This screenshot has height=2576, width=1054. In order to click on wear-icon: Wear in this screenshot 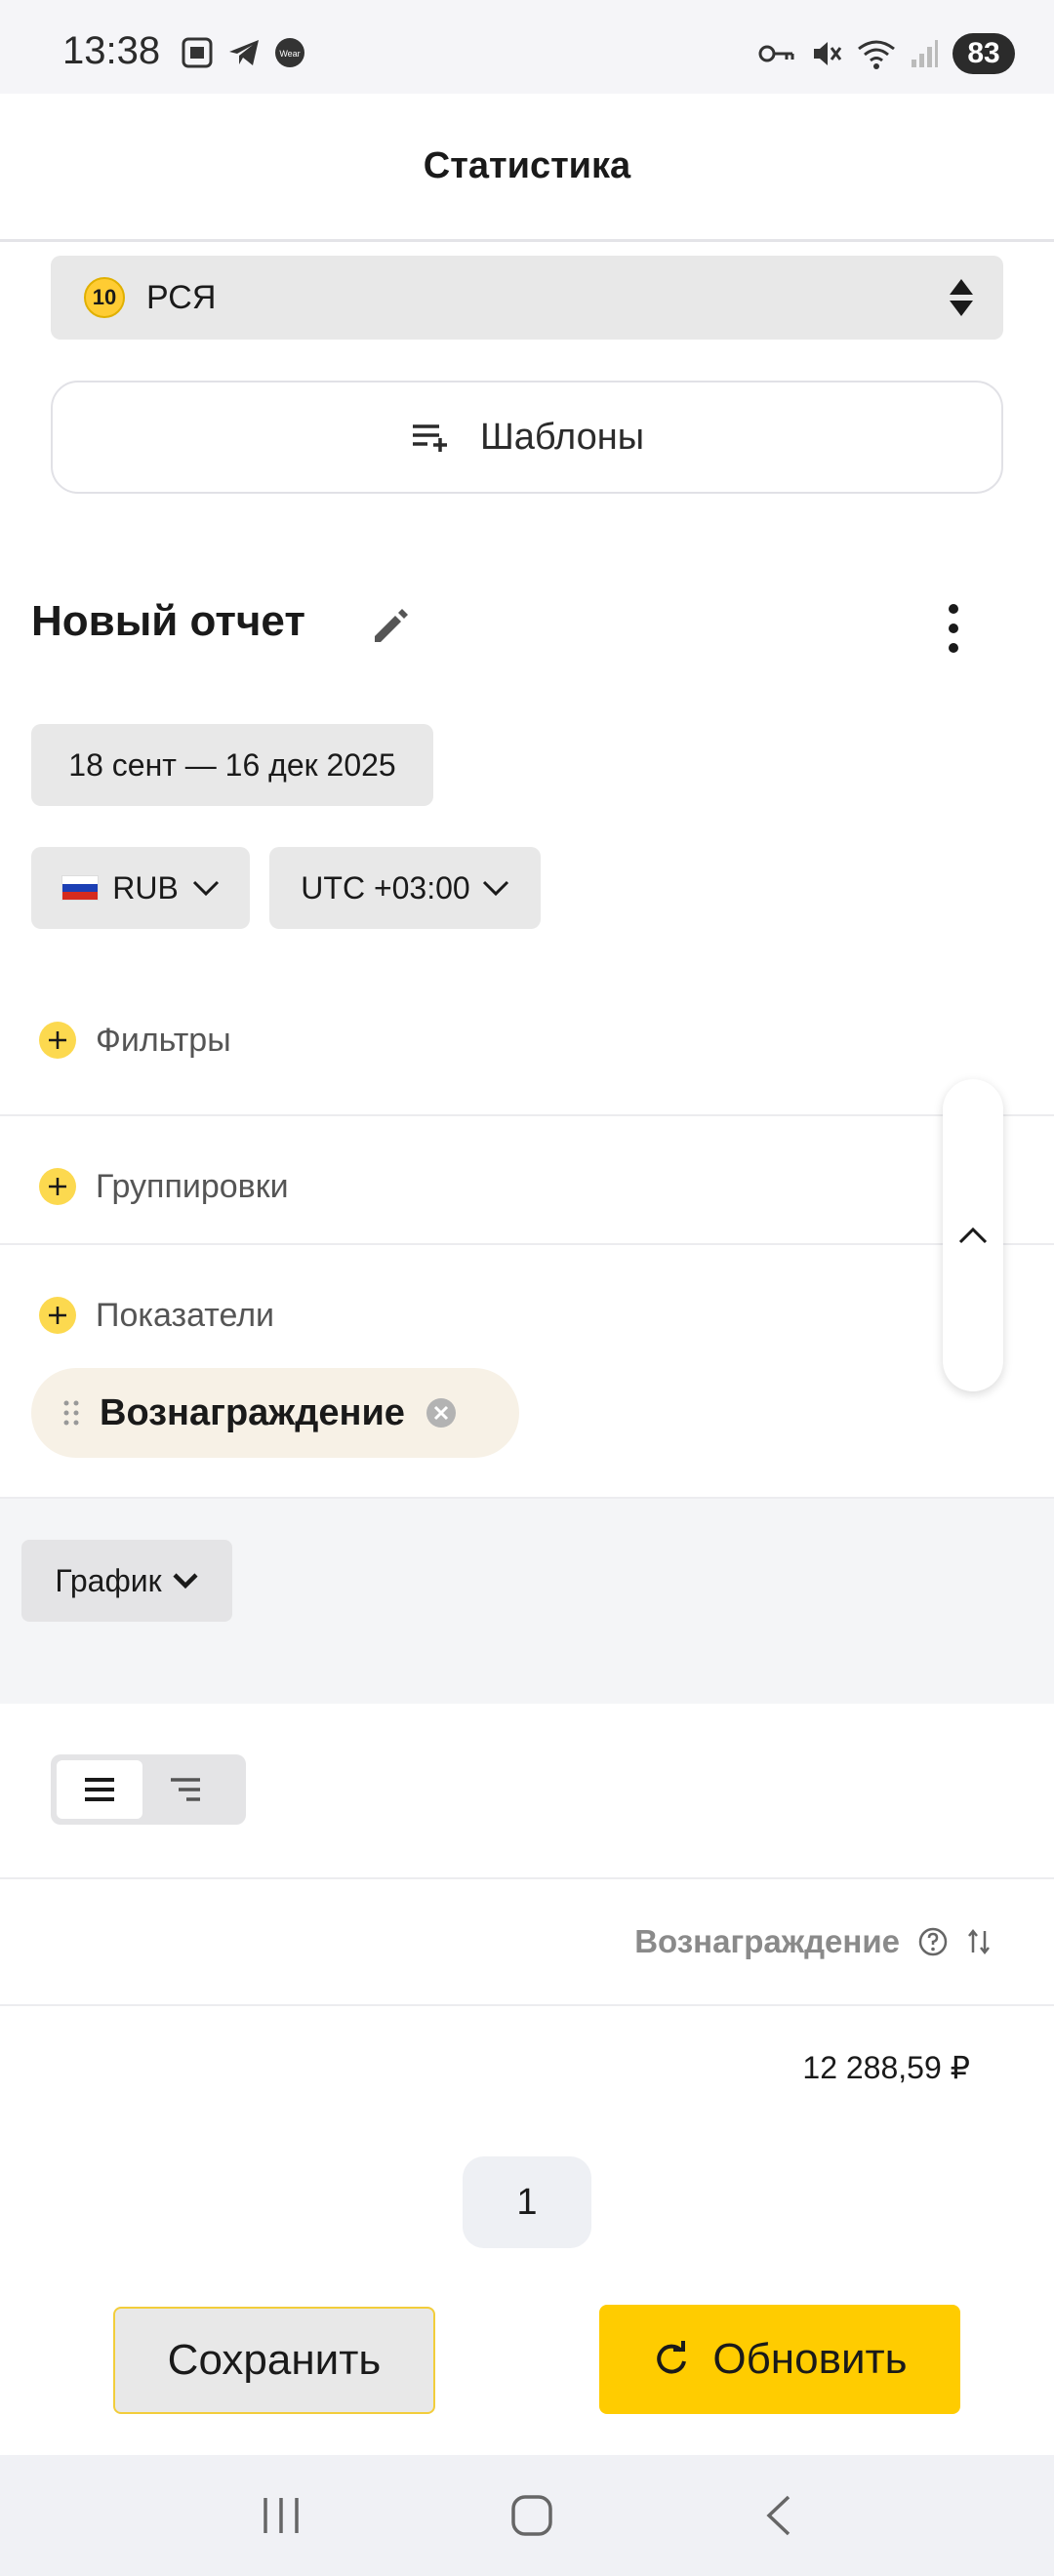, I will do `click(289, 52)`.